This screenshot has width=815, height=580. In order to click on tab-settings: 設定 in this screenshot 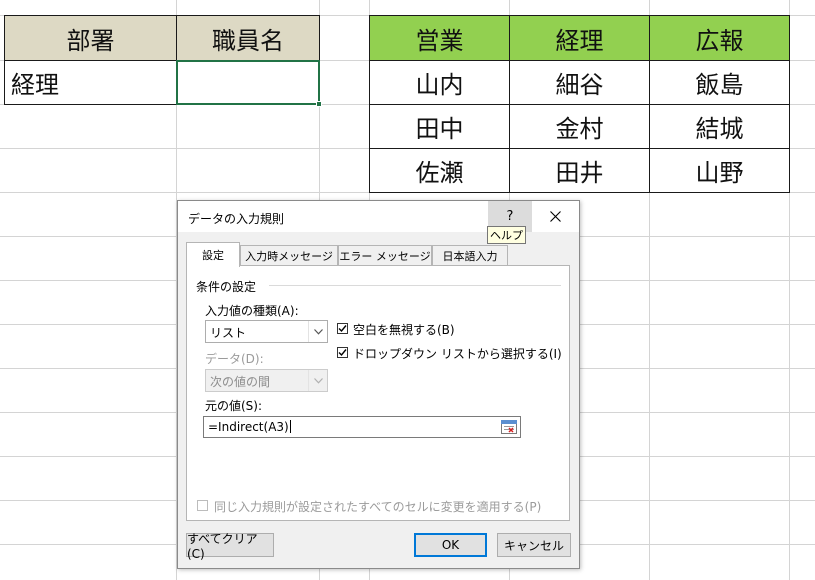, I will do `click(213, 254)`.